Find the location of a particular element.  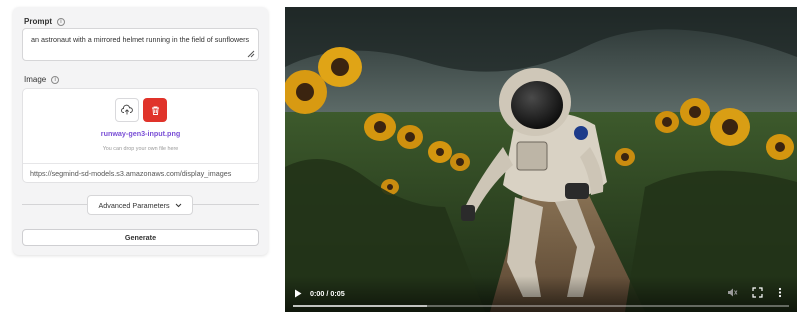

more-vertical-icon is located at coordinates (780, 292).